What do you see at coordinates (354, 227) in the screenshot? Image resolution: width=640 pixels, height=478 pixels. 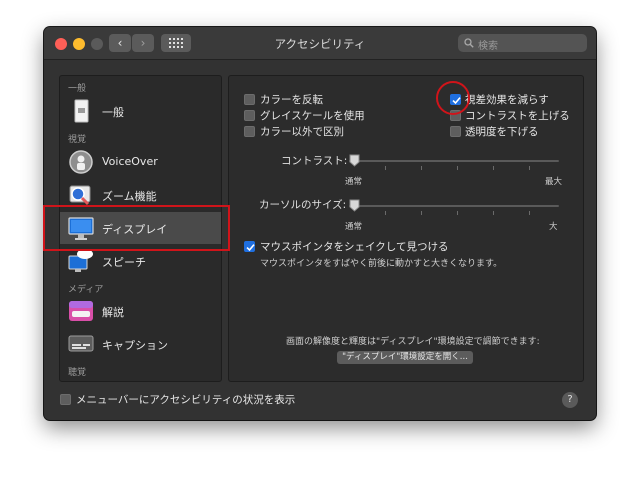 I see `cursor-size-min-label: 通常` at bounding box center [354, 227].